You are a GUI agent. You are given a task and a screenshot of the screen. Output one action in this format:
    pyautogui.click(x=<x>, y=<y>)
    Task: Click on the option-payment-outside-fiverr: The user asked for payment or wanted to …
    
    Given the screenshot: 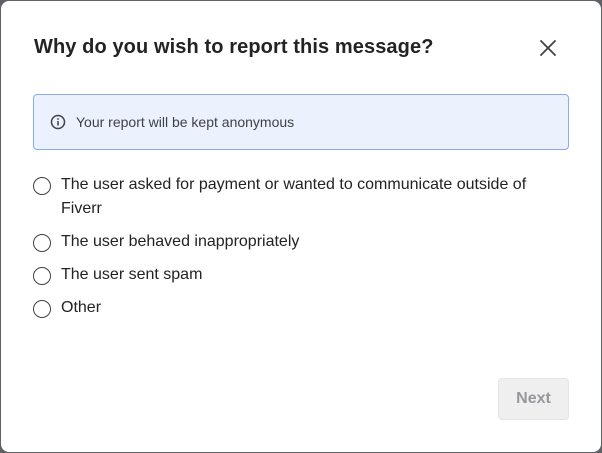 What is the action you would take?
    pyautogui.click(x=303, y=198)
    